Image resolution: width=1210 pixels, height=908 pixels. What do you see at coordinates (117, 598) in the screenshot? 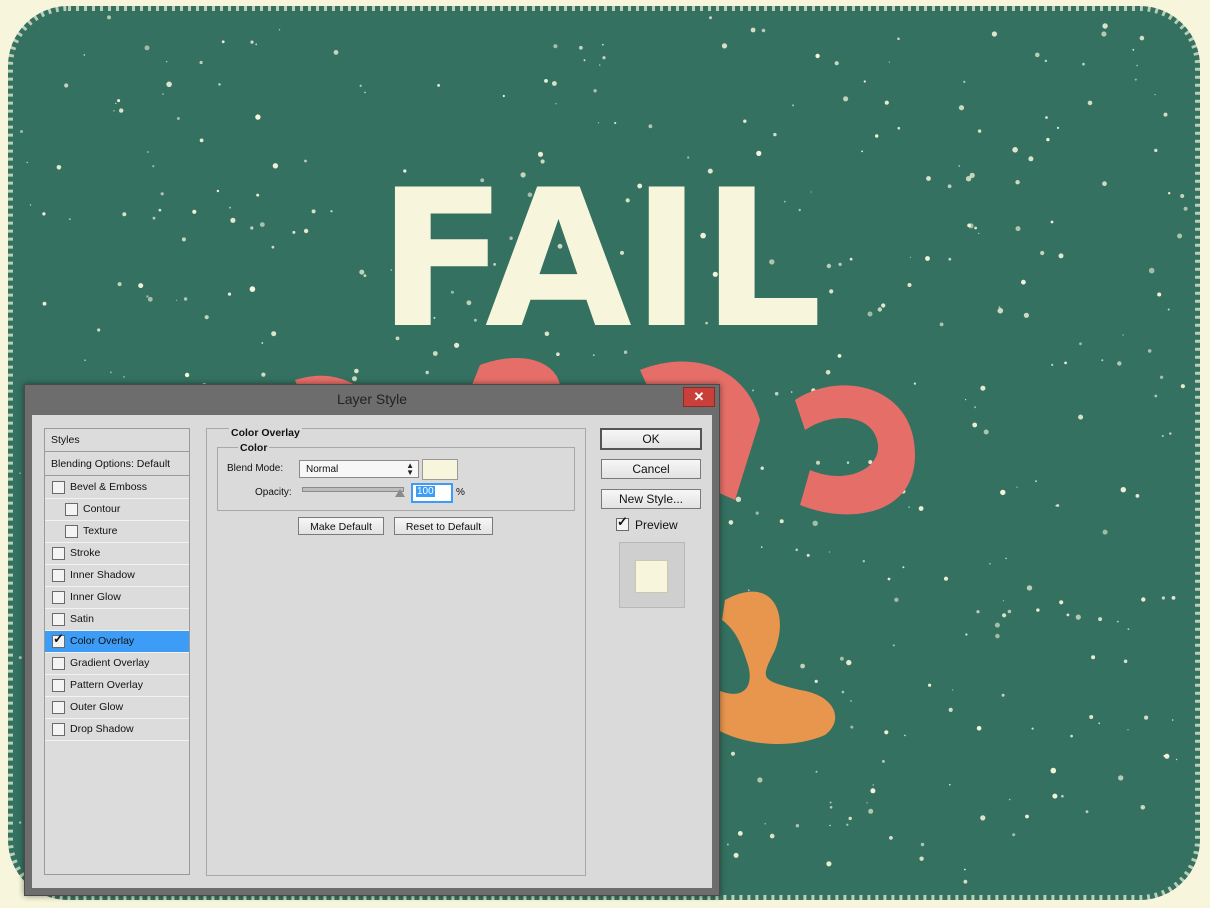
I see `style-item-inner-glow: Inner Glow` at bounding box center [117, 598].